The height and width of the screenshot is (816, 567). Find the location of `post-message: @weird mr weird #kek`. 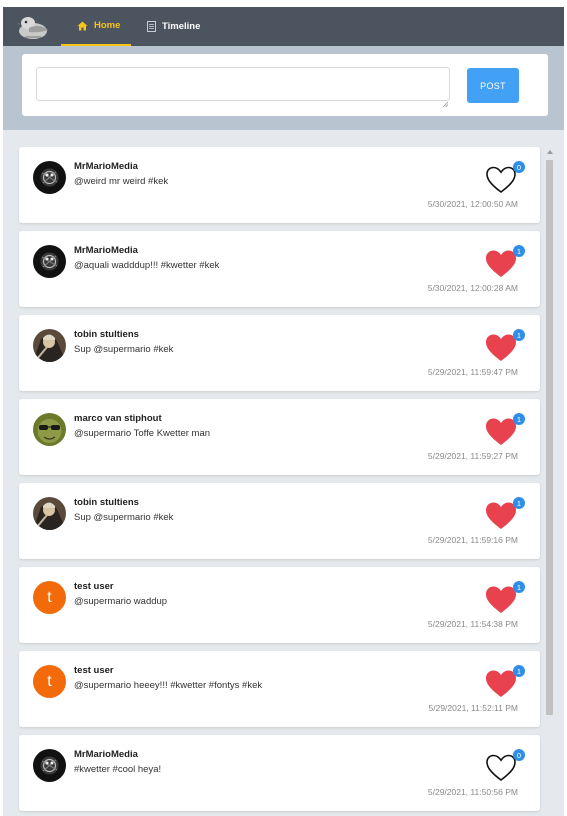

post-message: @weird mr weird #kek is located at coordinates (121, 181).